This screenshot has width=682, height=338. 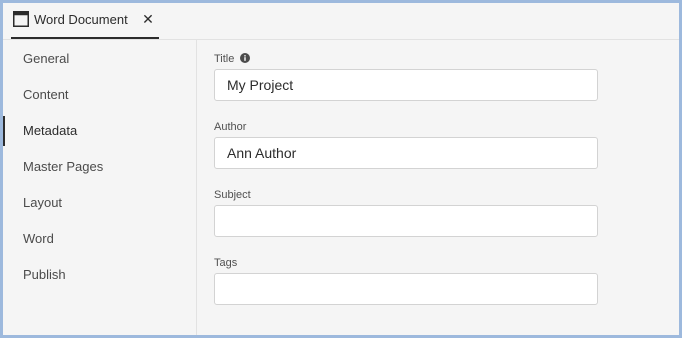 I want to click on sidebar-item-master-pages: Master Pages, so click(x=99, y=167).